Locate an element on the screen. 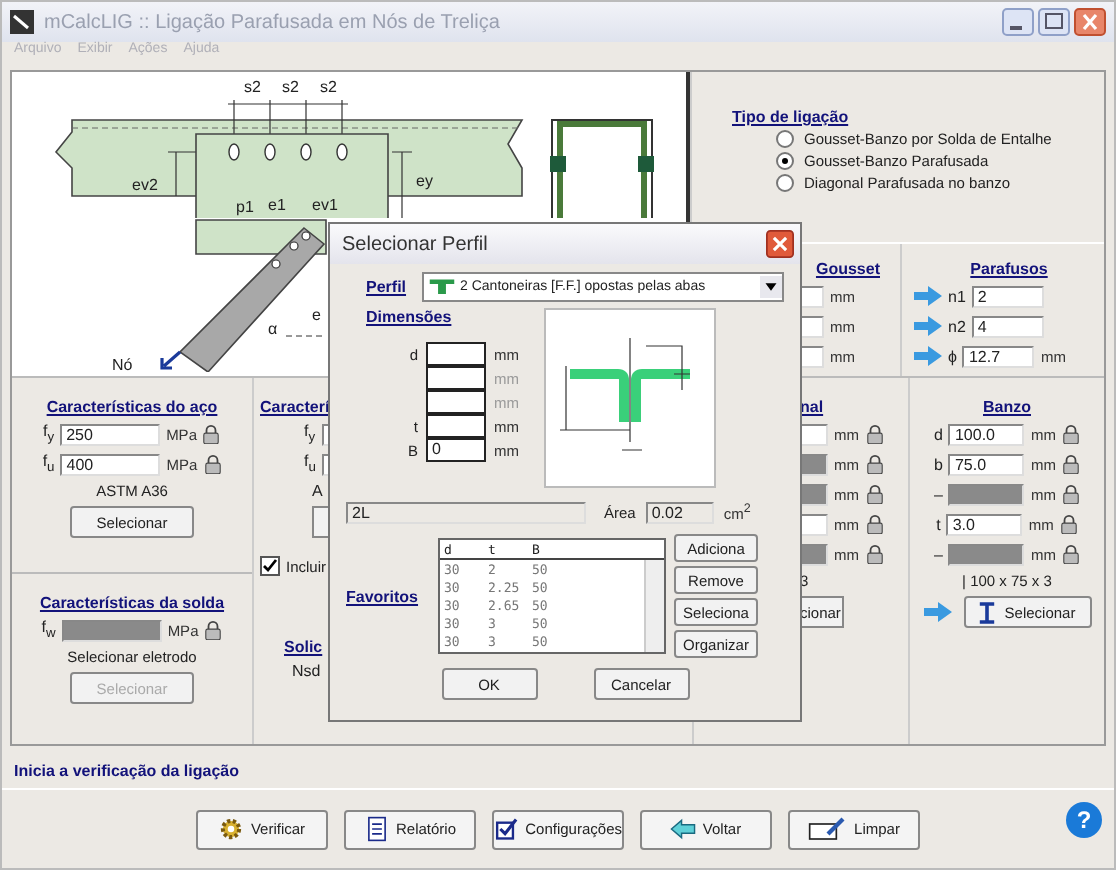 The width and height of the screenshot is (1116, 870). field-label: ϕ is located at coordinates (952, 356).